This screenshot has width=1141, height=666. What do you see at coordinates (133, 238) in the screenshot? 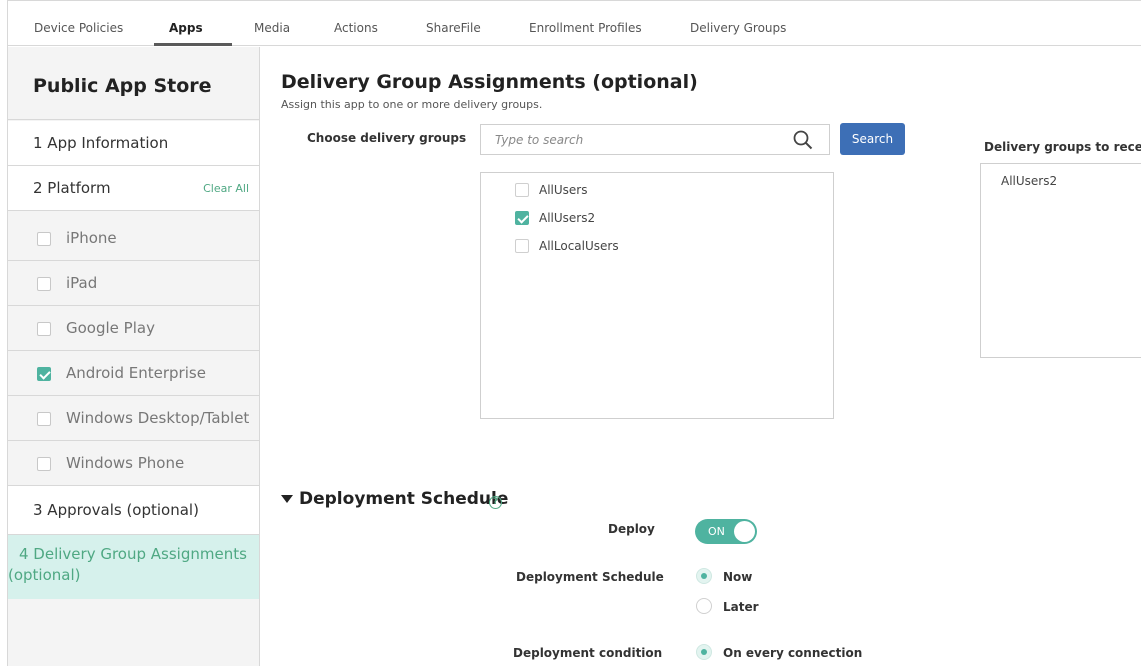
I see `platform-iphone: iPhone` at bounding box center [133, 238].